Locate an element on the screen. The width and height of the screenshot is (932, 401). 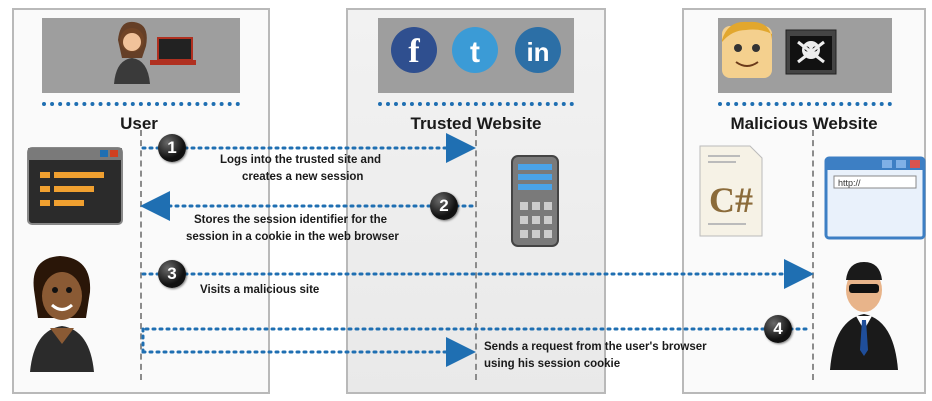
step-3-caption: Visits a malicious site is located at coordinates (259, 290).